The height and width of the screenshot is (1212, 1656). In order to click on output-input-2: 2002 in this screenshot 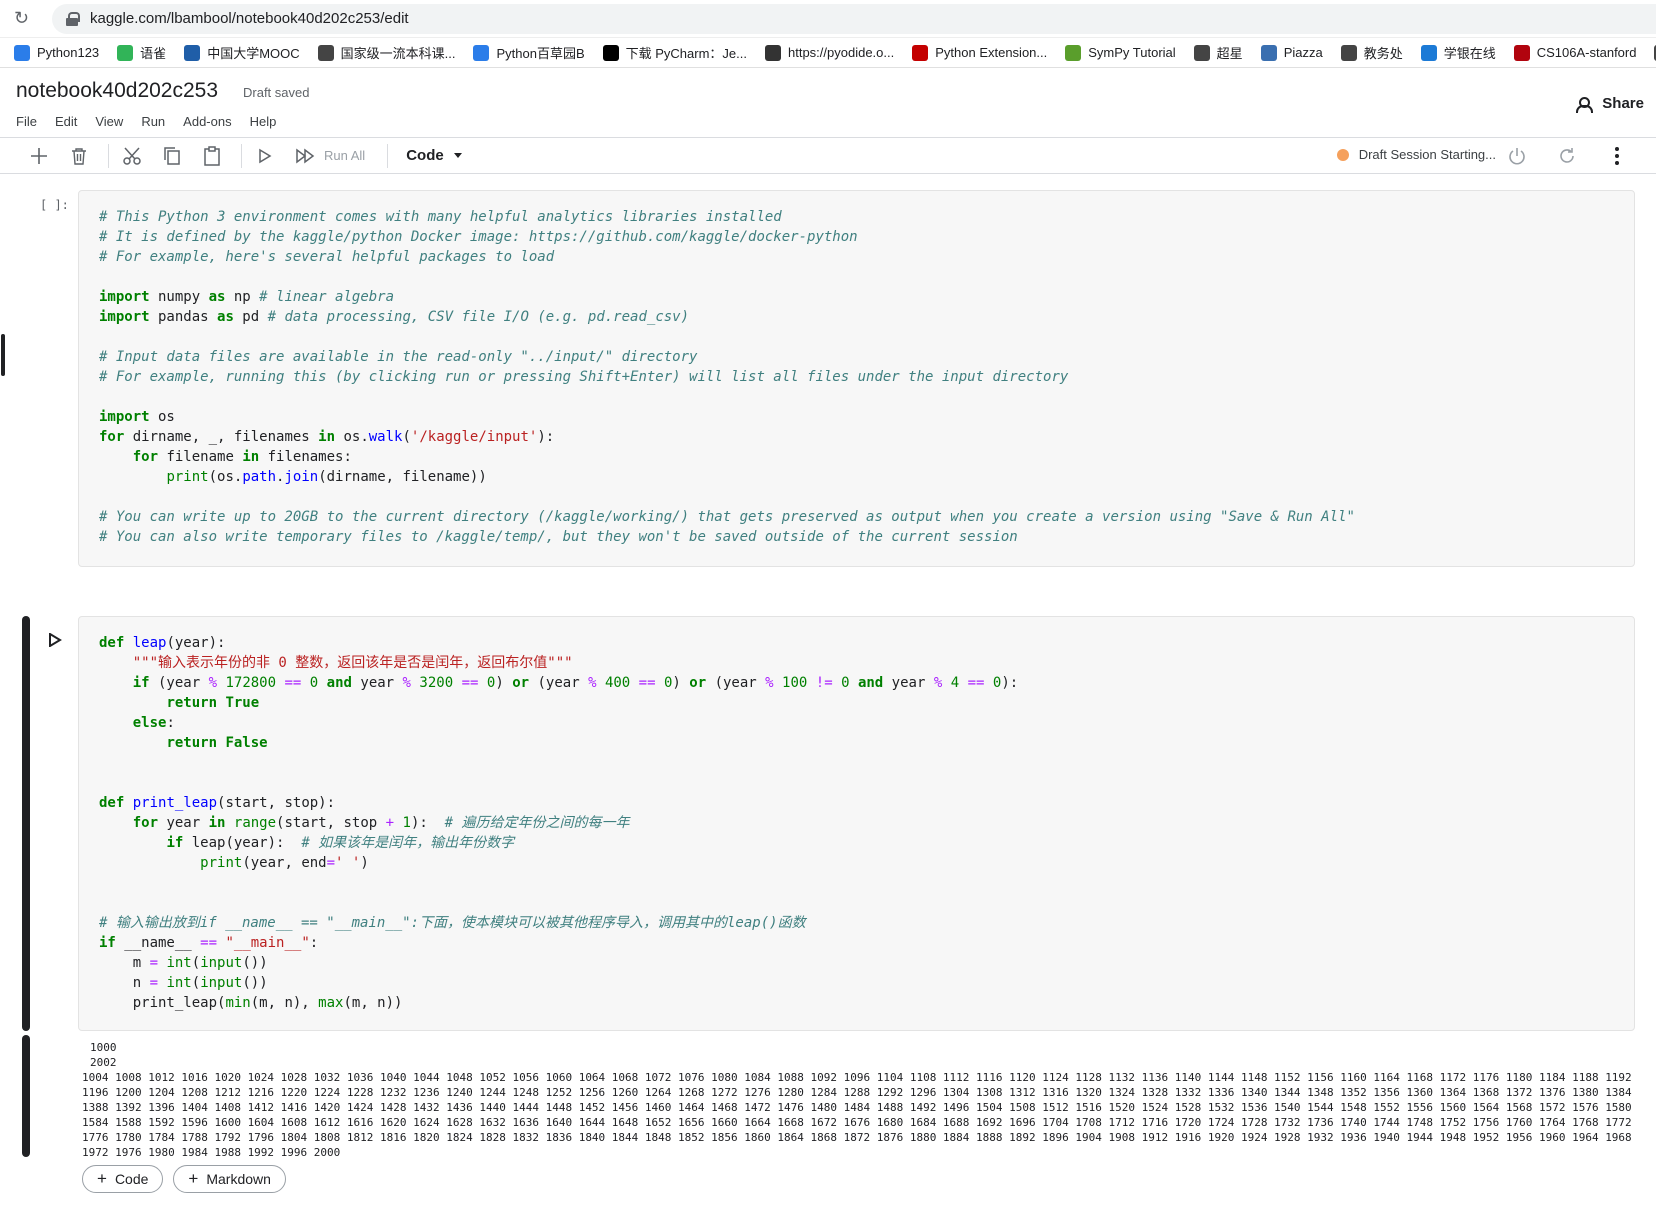, I will do `click(103, 1062)`.